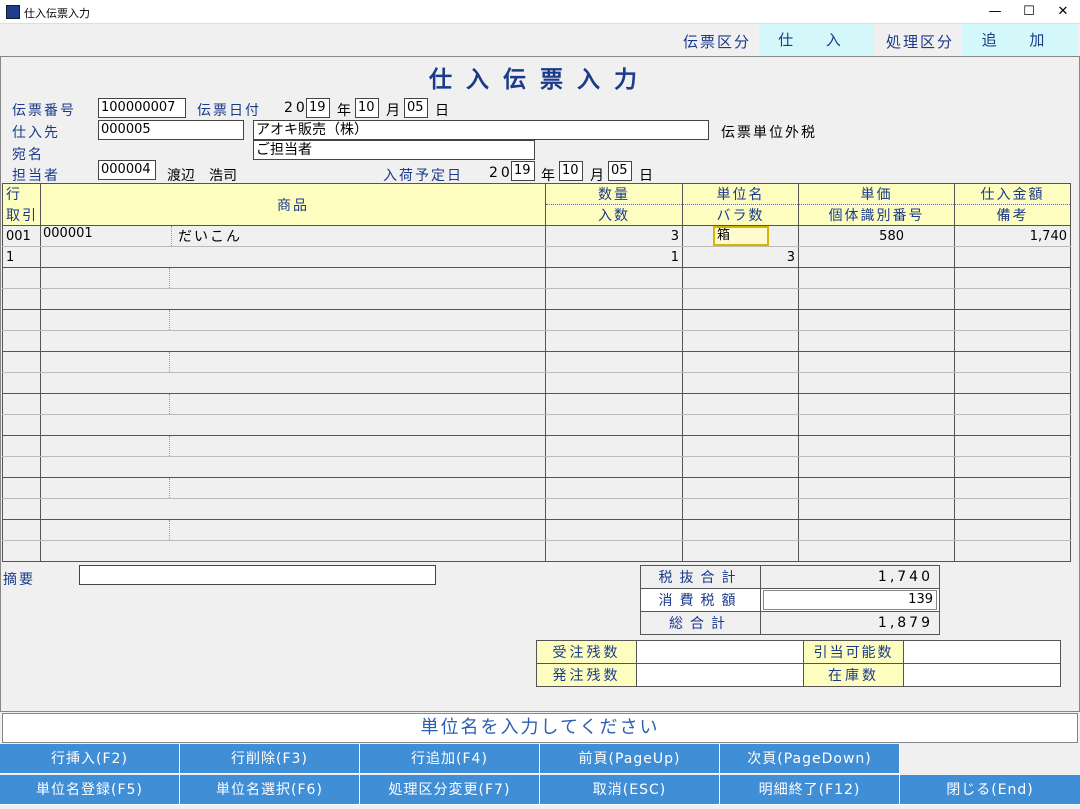 Image resolution: width=1080 pixels, height=809 pixels. What do you see at coordinates (107, 236) in the screenshot?
I see `product-code: 000001` at bounding box center [107, 236].